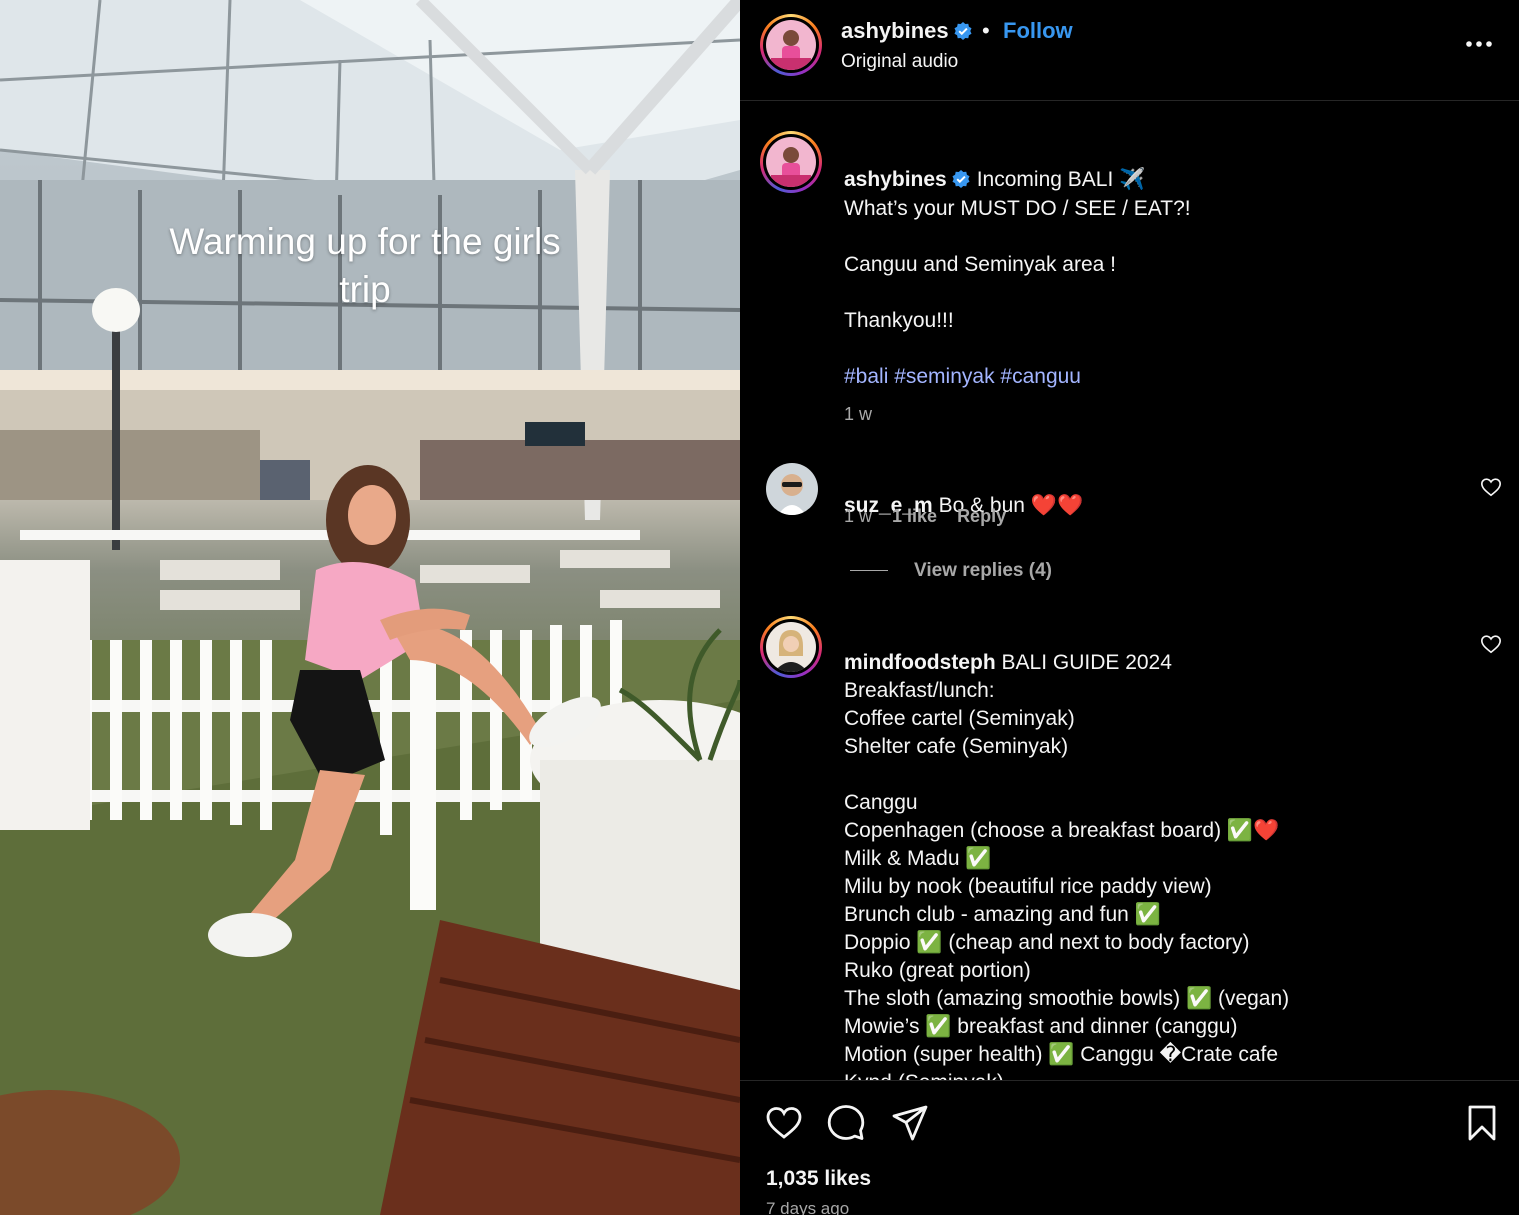 The width and height of the screenshot is (1519, 1215). Describe the element at coordinates (920, 662) in the screenshot. I see `comment2-username: mindfoodsteph` at that location.